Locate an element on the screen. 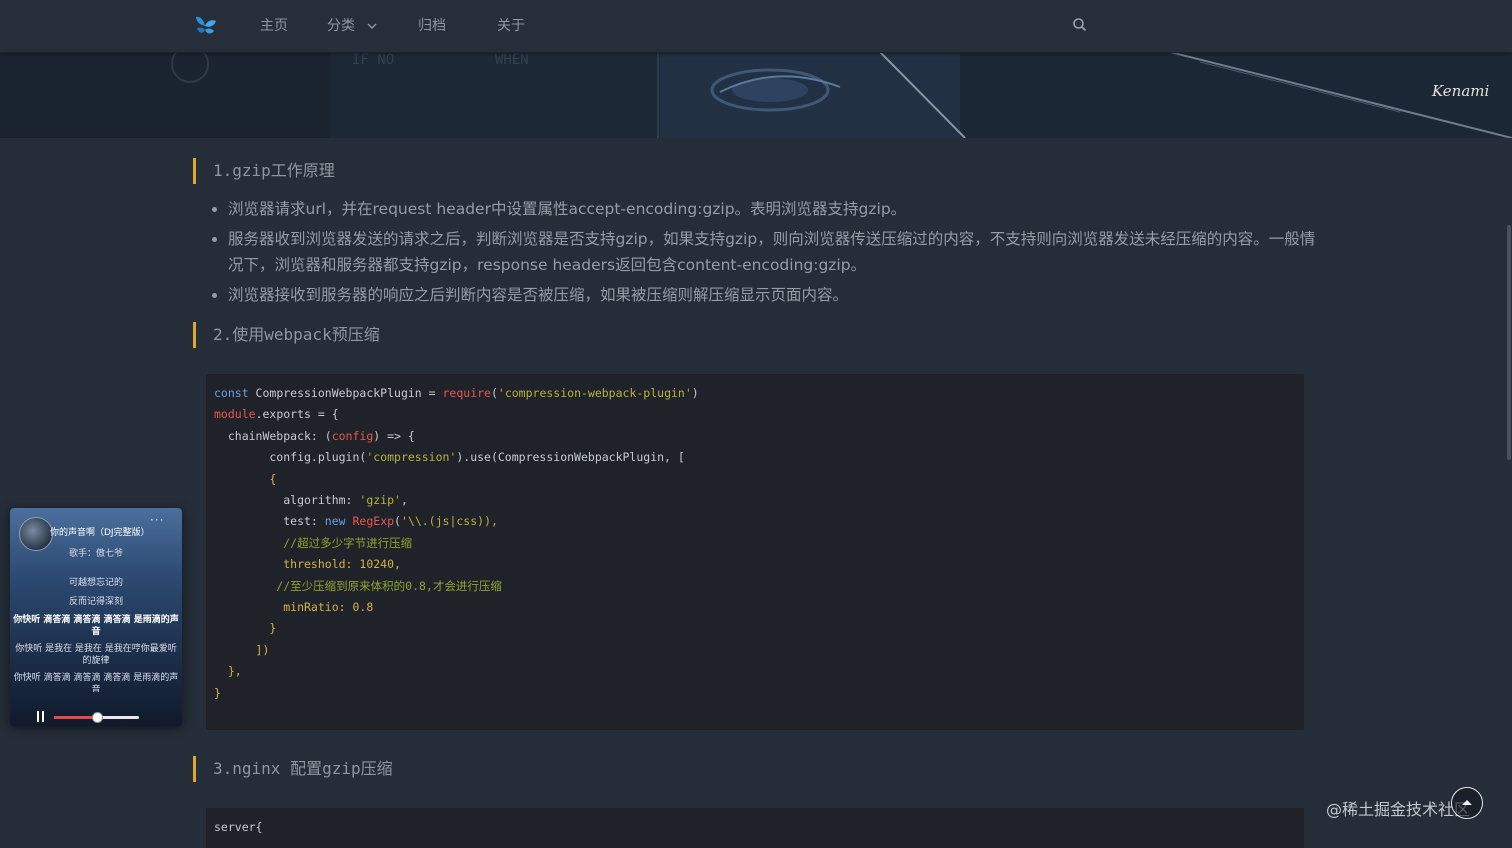 The height and width of the screenshot is (848, 1512). code-line: server{ is located at coordinates (238, 827).